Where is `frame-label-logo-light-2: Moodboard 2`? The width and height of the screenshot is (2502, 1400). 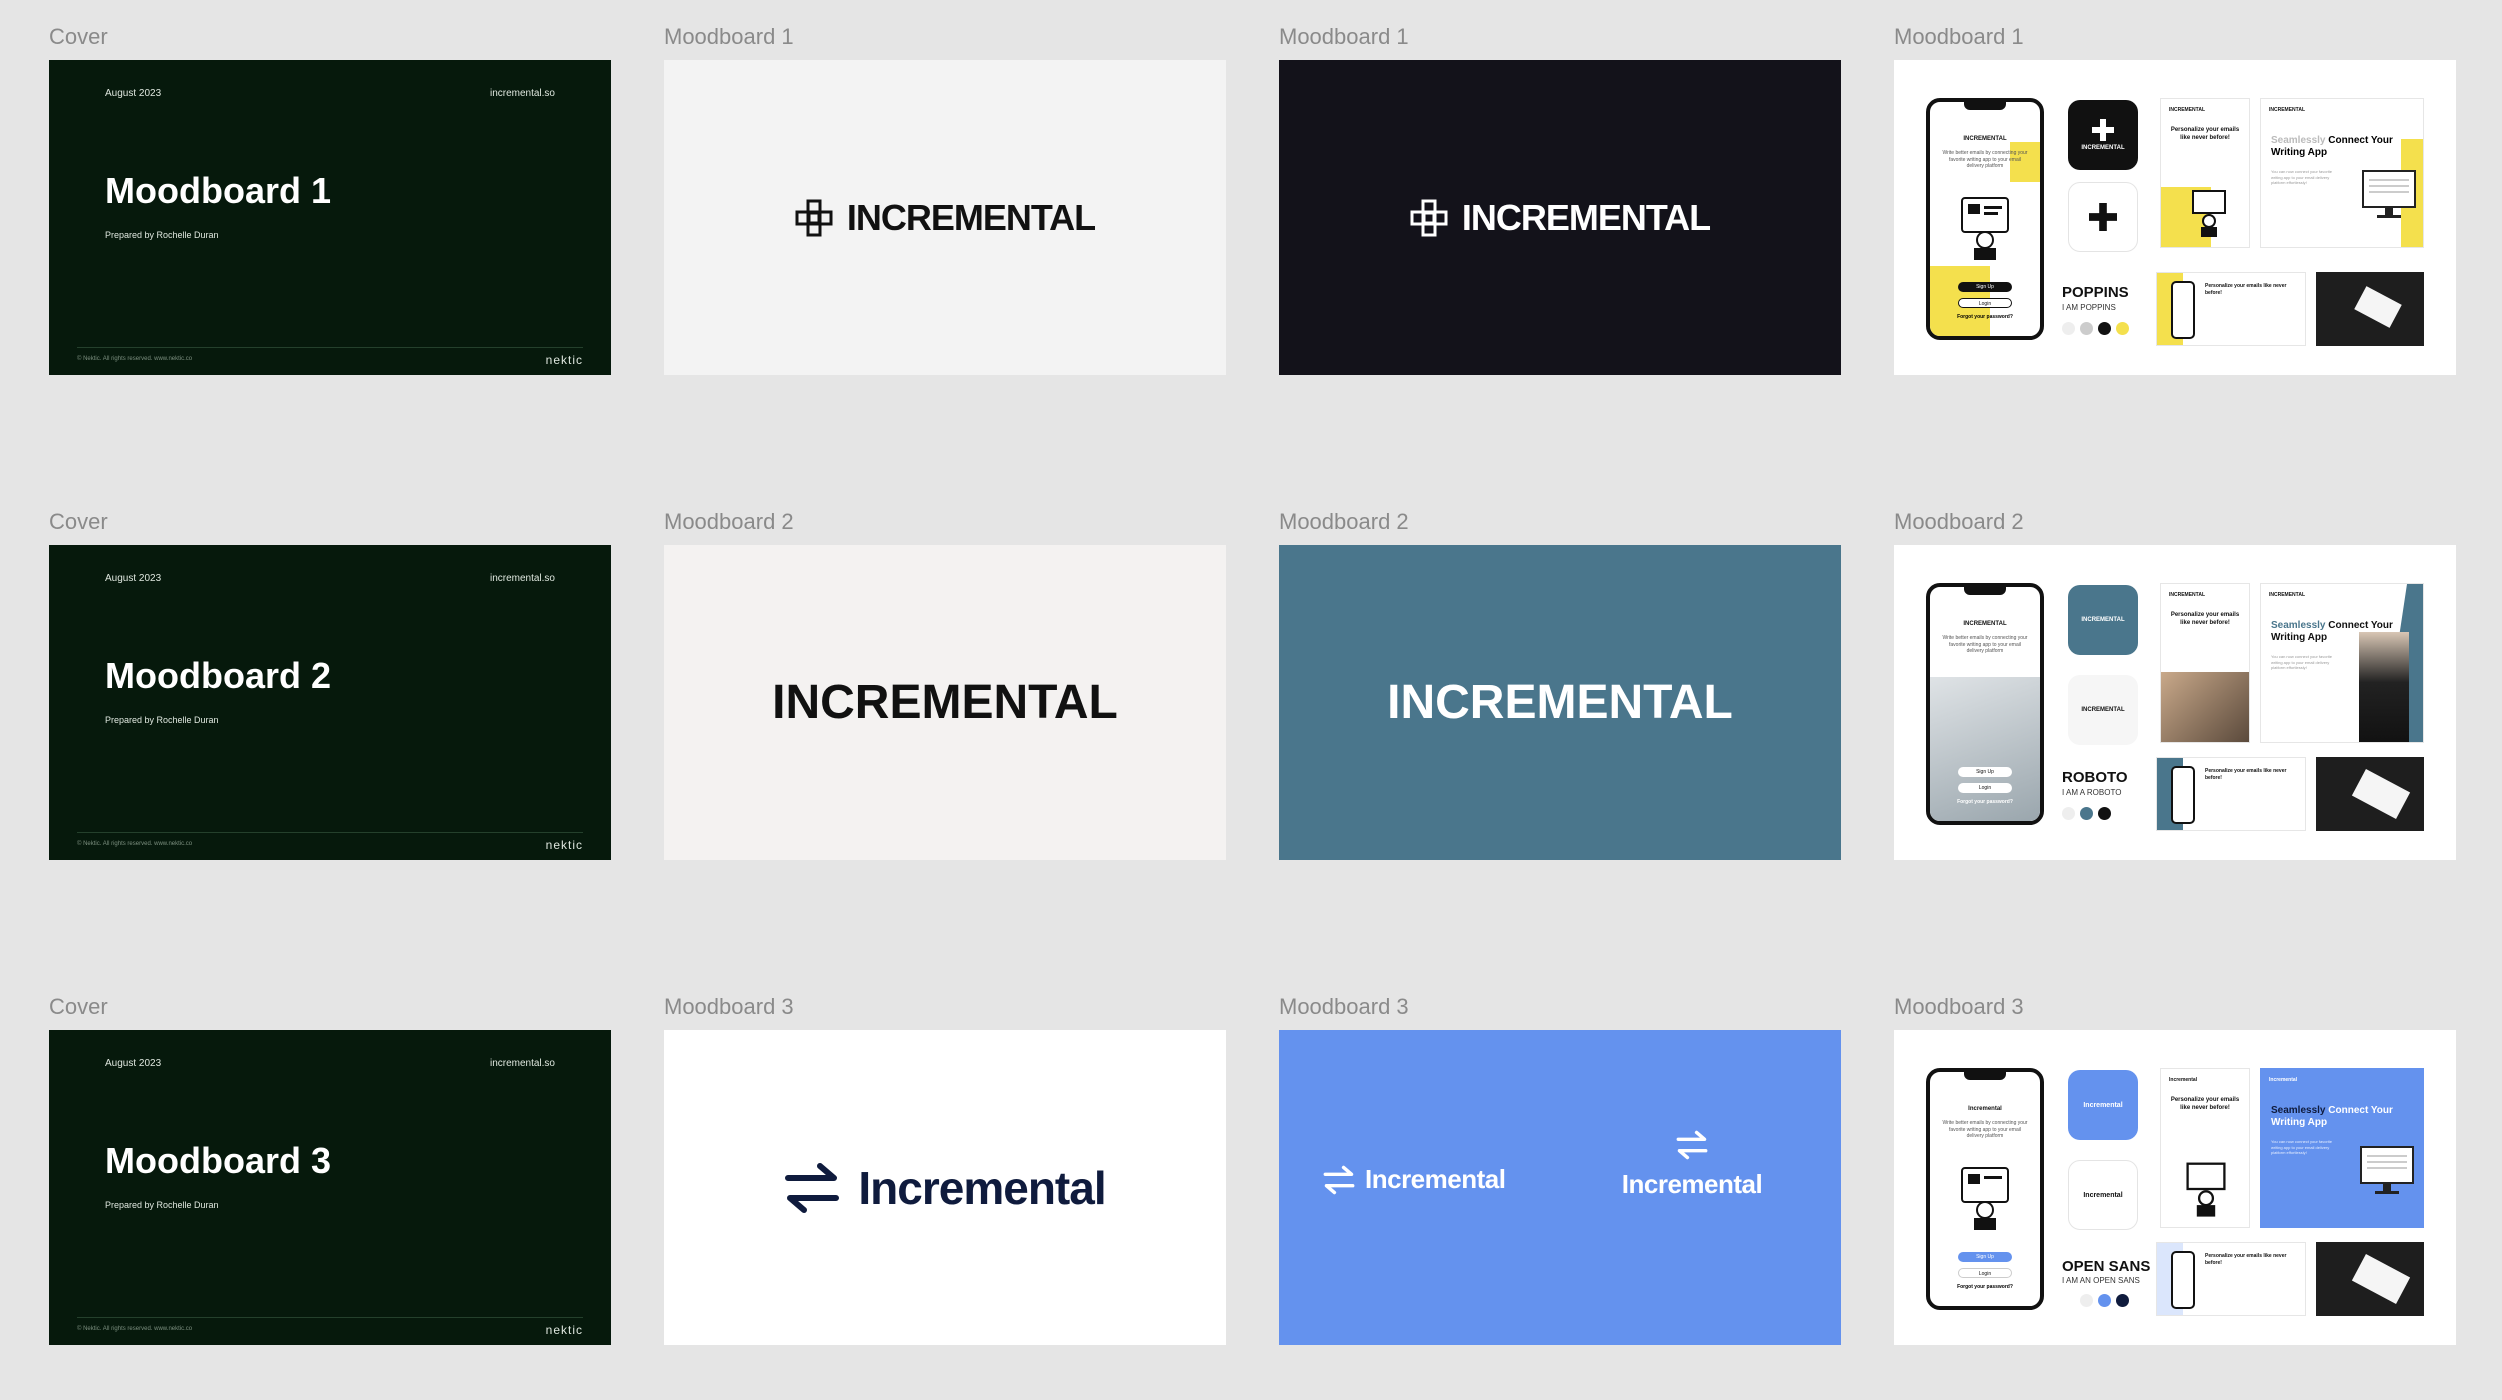
frame-label-logo-light-2: Moodboard 2 is located at coordinates (729, 522).